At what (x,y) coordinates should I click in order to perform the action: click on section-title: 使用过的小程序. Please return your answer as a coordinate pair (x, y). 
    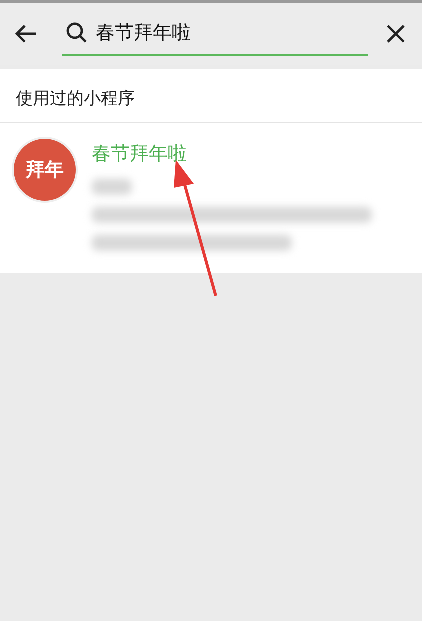
    Looking at the image, I should click on (211, 96).